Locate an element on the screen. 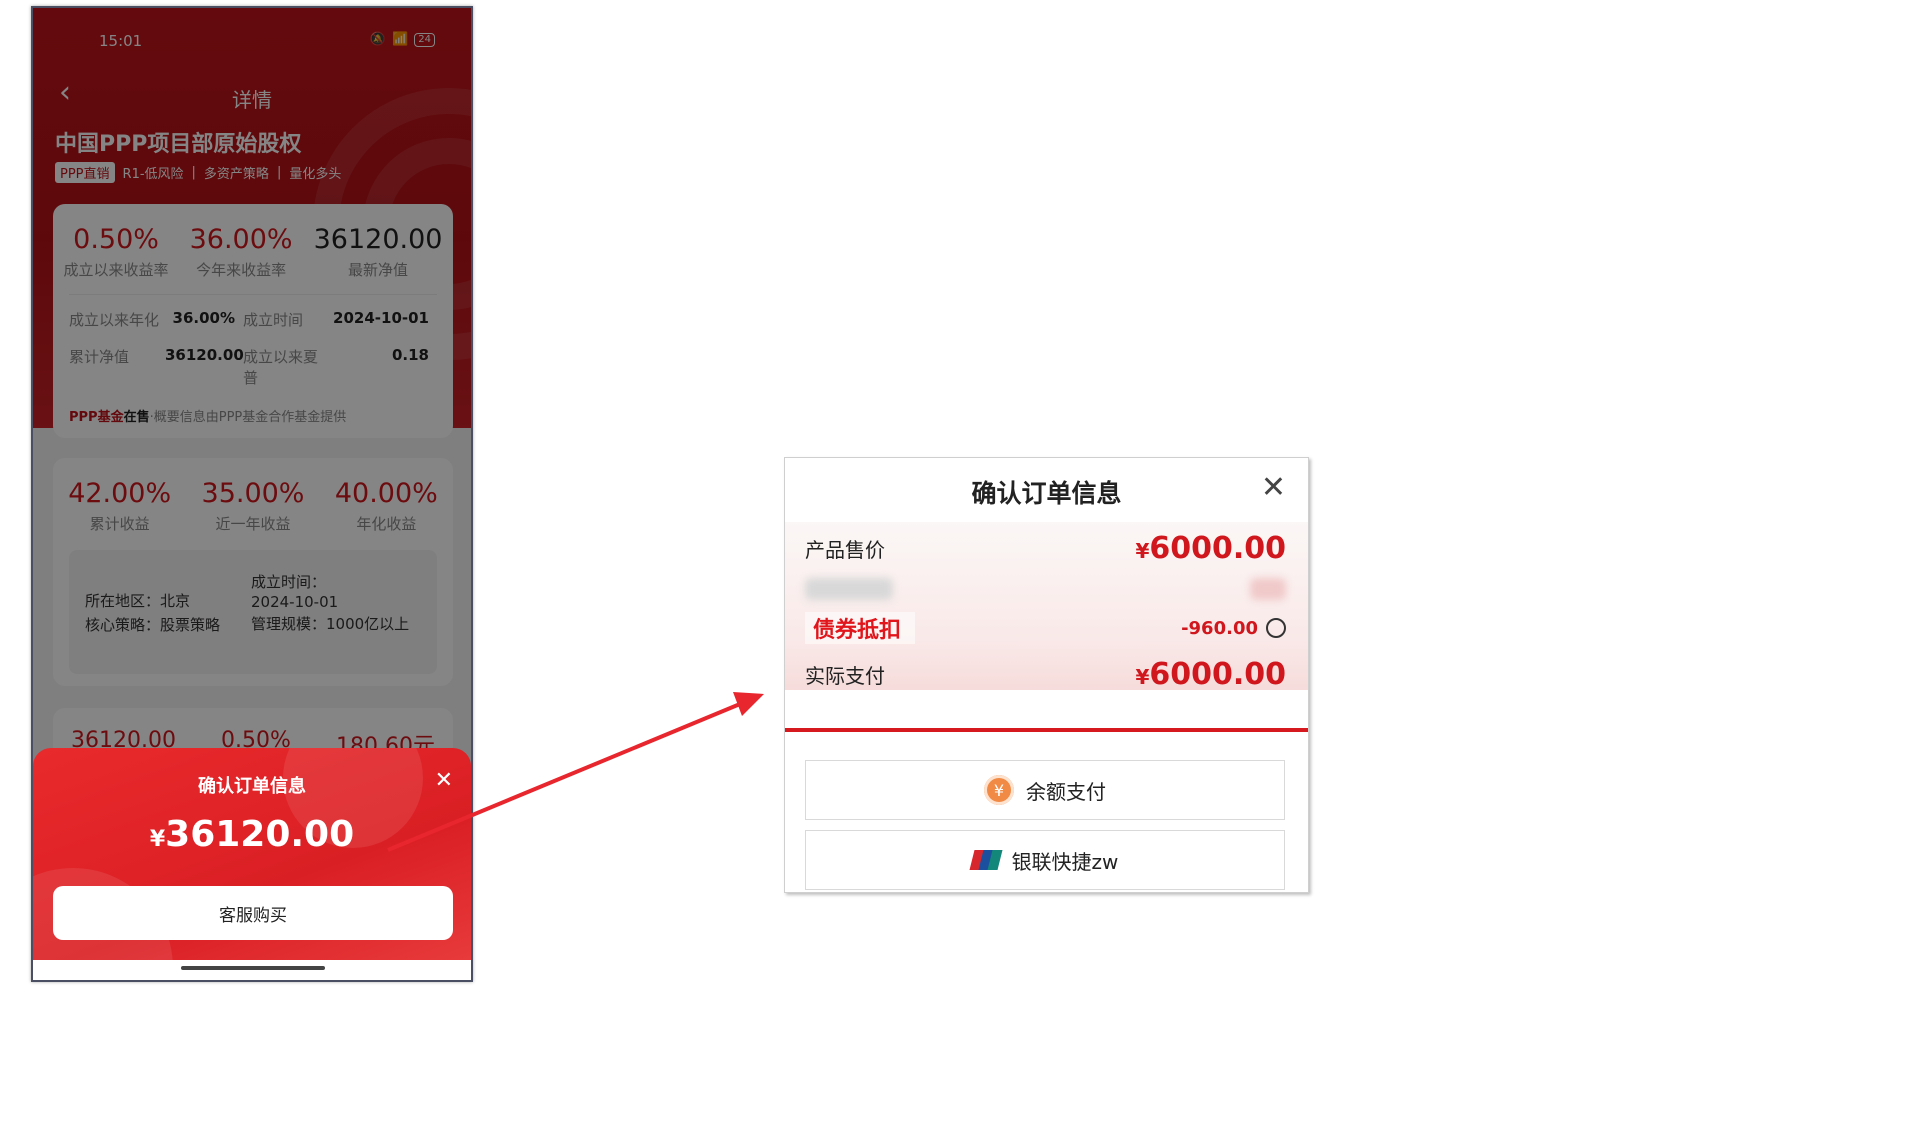  order-summary: 产品售价 ¥6000.00 债券抵扣 -960.00 实际支付 ¥6000.00 is located at coordinates (1046, 607).